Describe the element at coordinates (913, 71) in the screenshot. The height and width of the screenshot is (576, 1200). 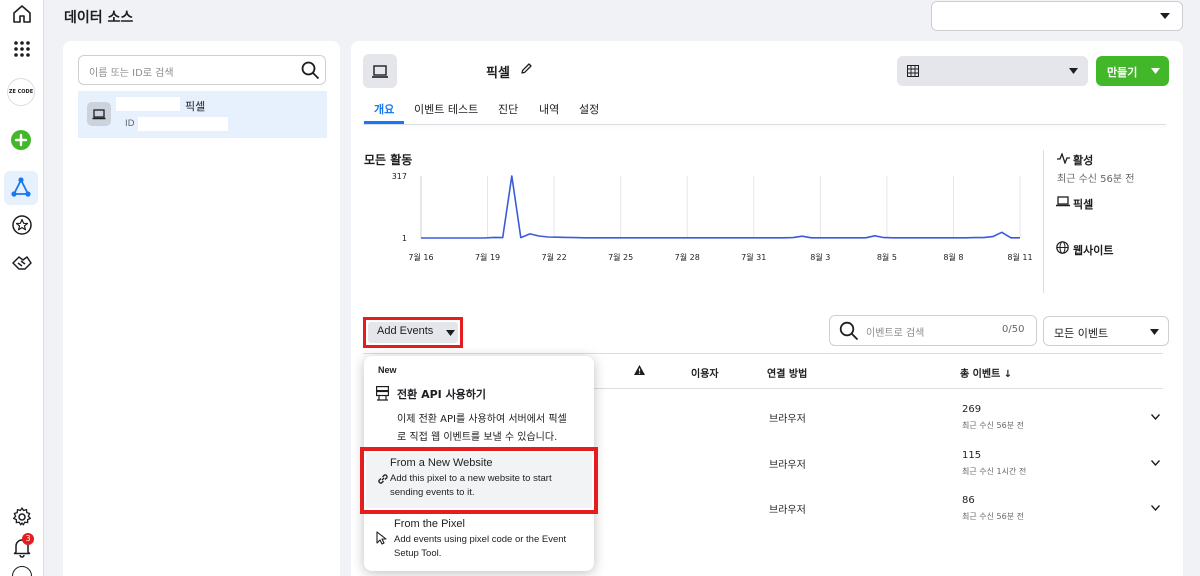
I see `table-icon` at that location.